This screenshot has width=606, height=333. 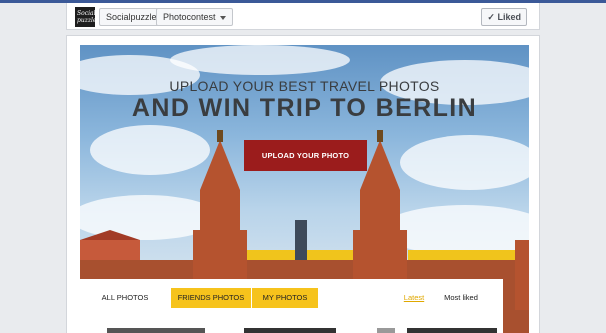 I want to click on tab-friends-photos: FRIENDS PHOTOS, so click(x=211, y=298).